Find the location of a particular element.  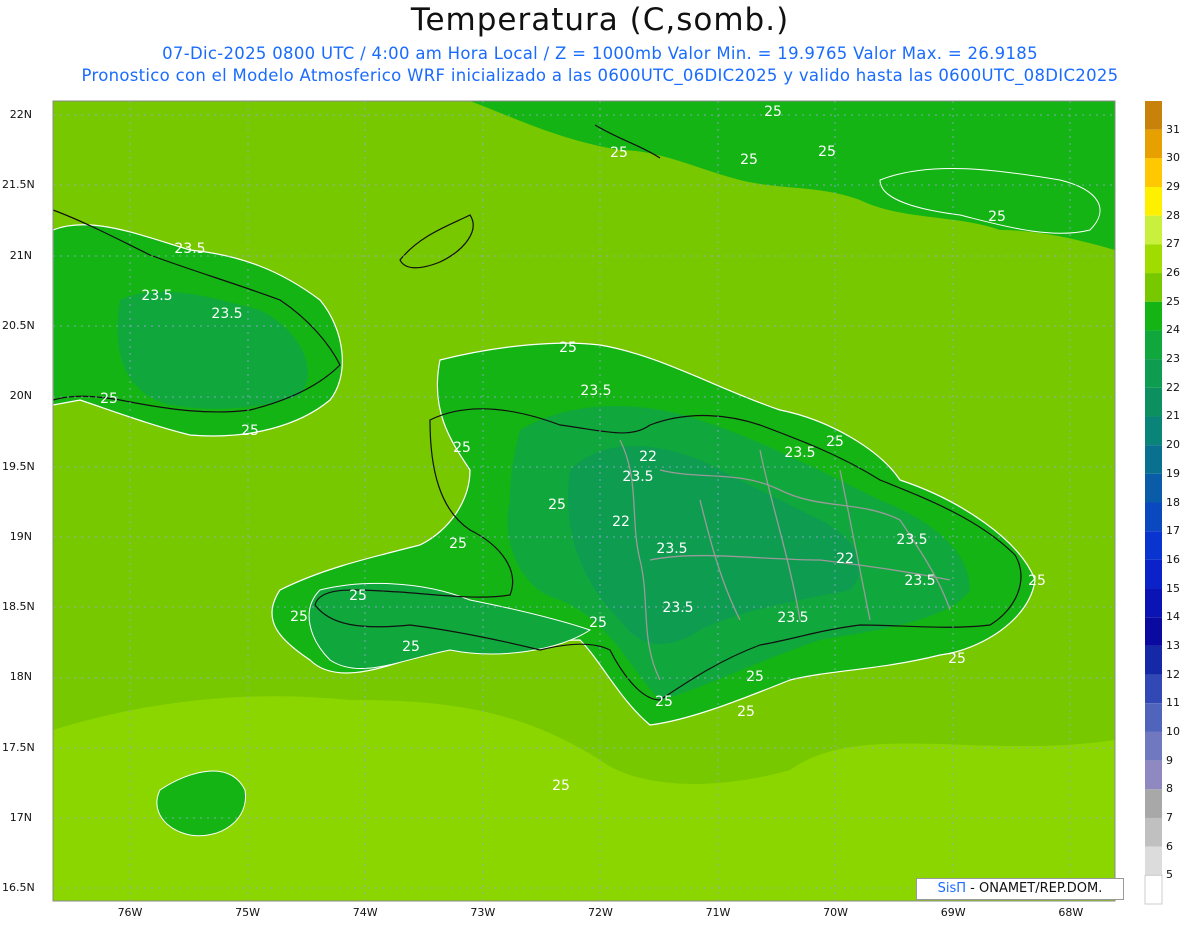

longitude-label: 68W is located at coordinates (1071, 912).